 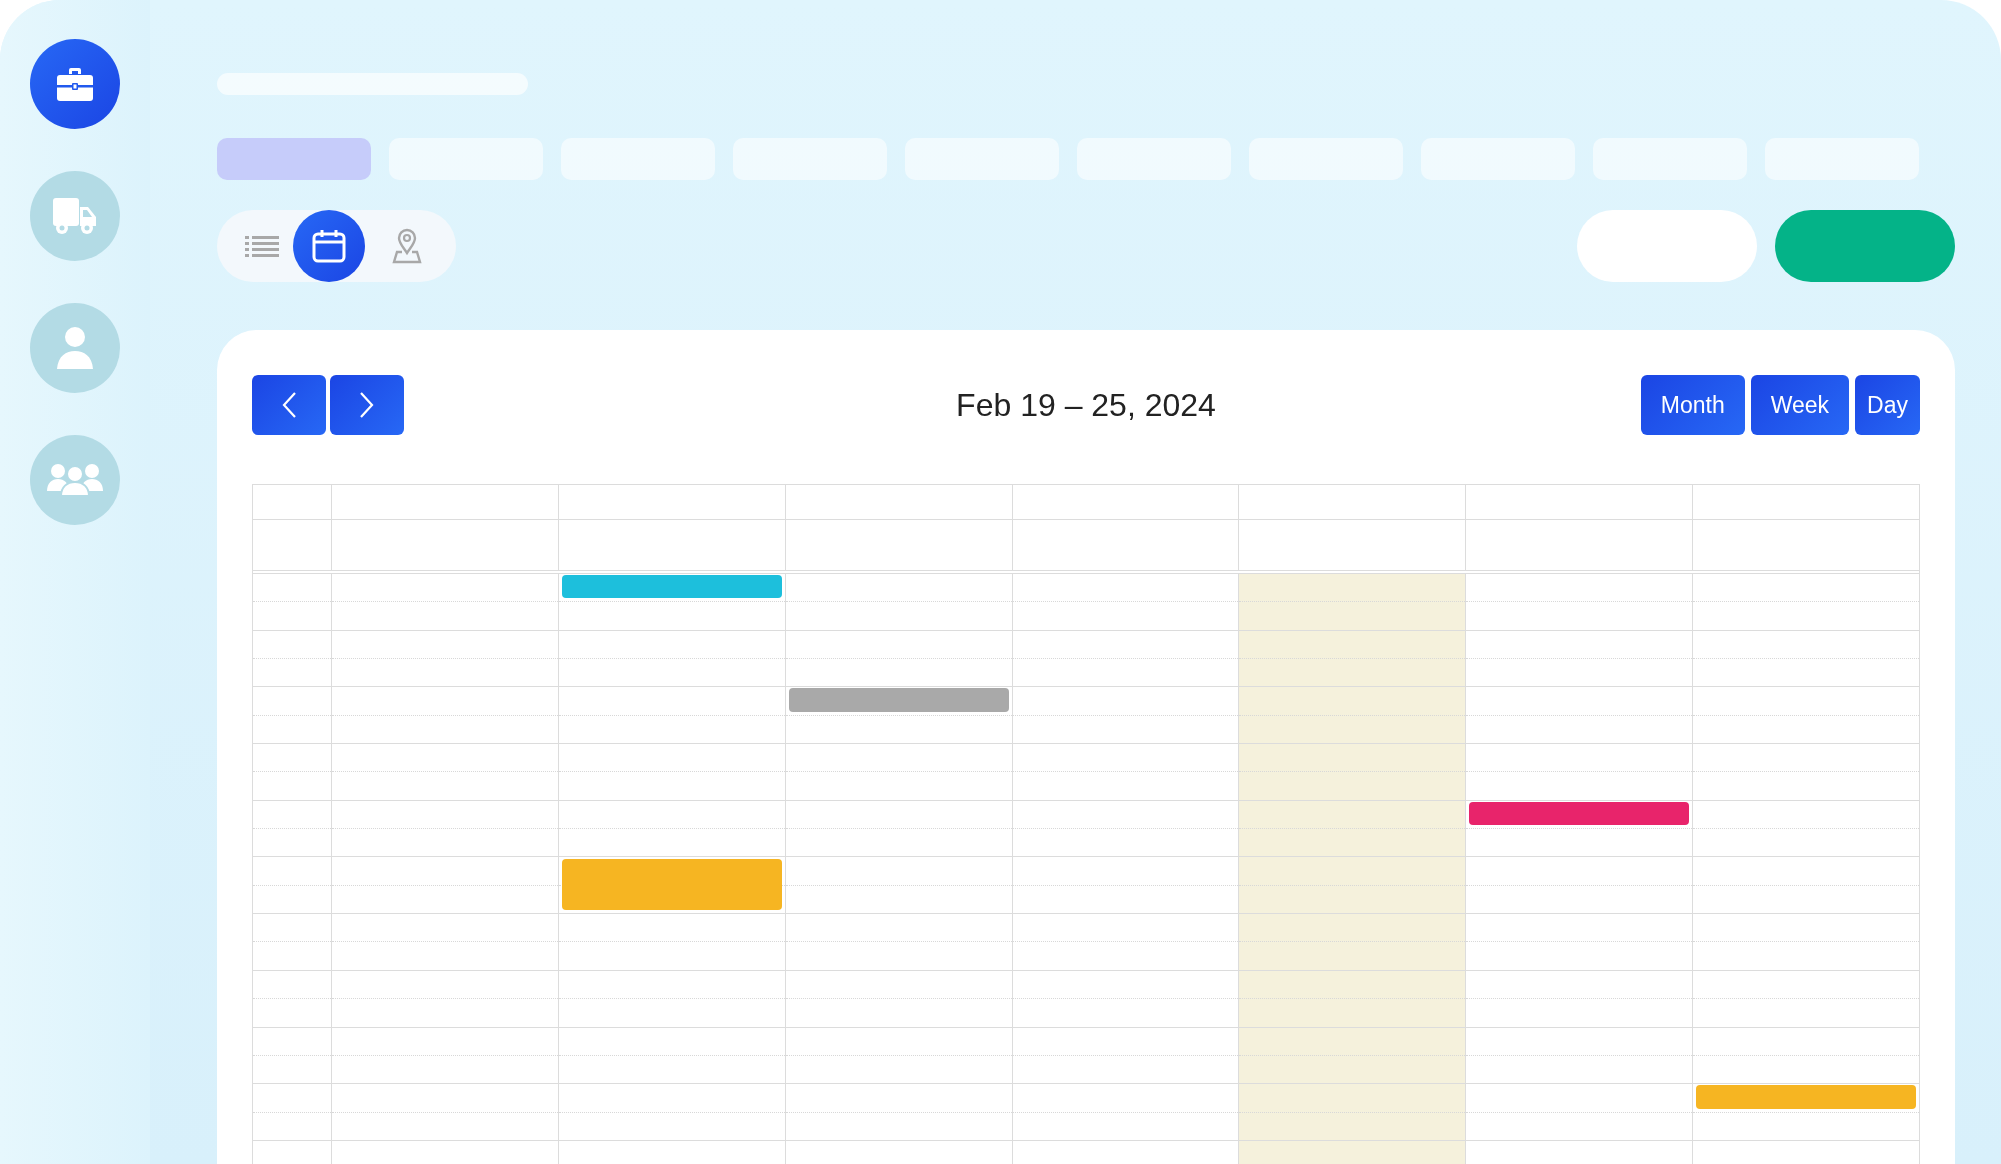 I want to click on group-icon, so click(x=75, y=480).